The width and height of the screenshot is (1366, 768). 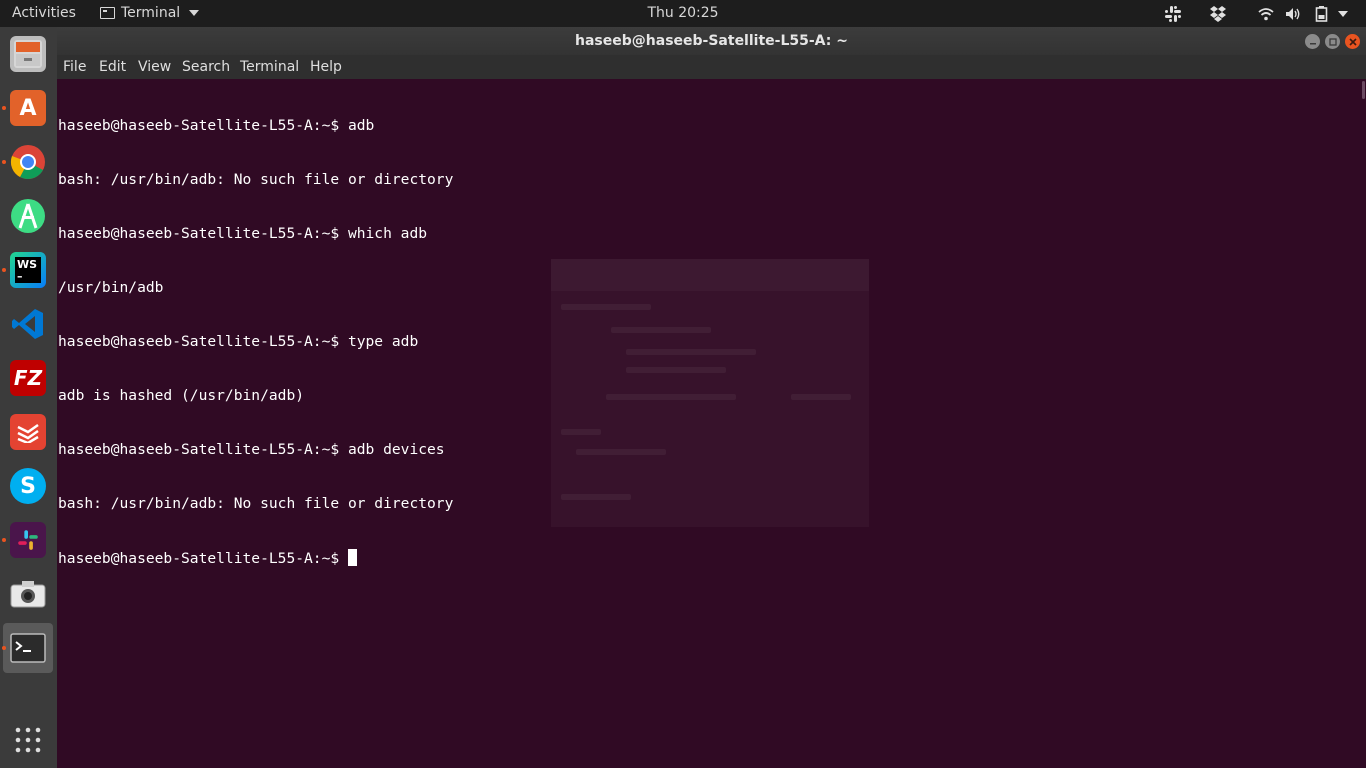 What do you see at coordinates (203, 558) in the screenshot?
I see `terminal-prompt: haseeb@haseeb-Satellite-L55-A:~$` at bounding box center [203, 558].